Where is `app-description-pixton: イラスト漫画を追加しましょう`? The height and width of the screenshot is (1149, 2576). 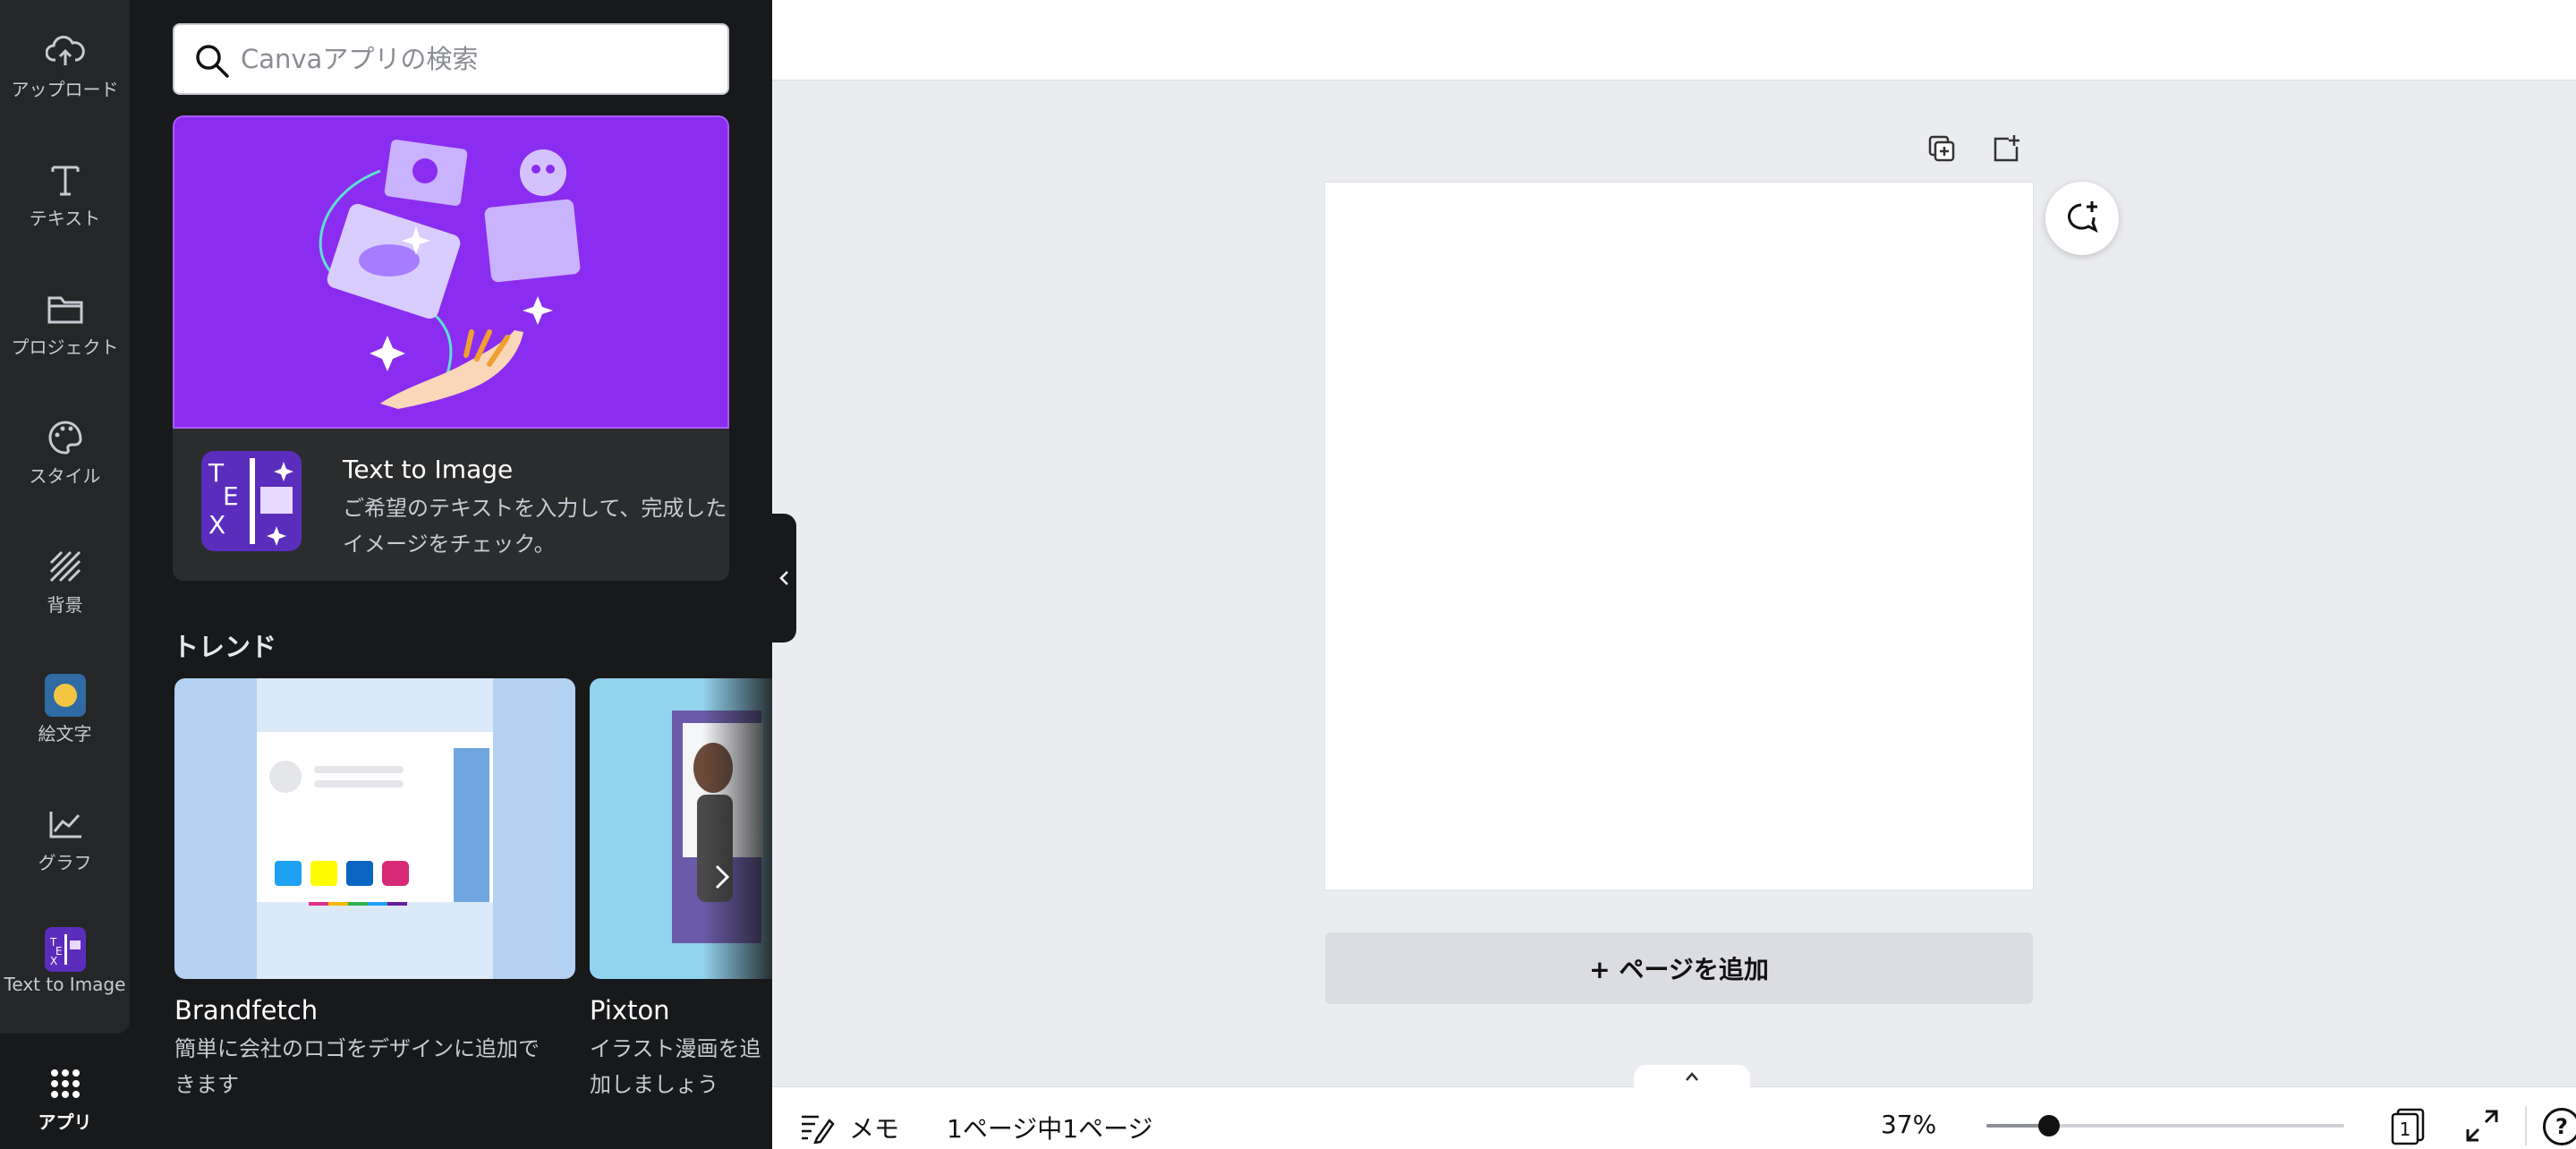 app-description-pixton: イラスト漫画を追加しましょう is located at coordinates (675, 1066).